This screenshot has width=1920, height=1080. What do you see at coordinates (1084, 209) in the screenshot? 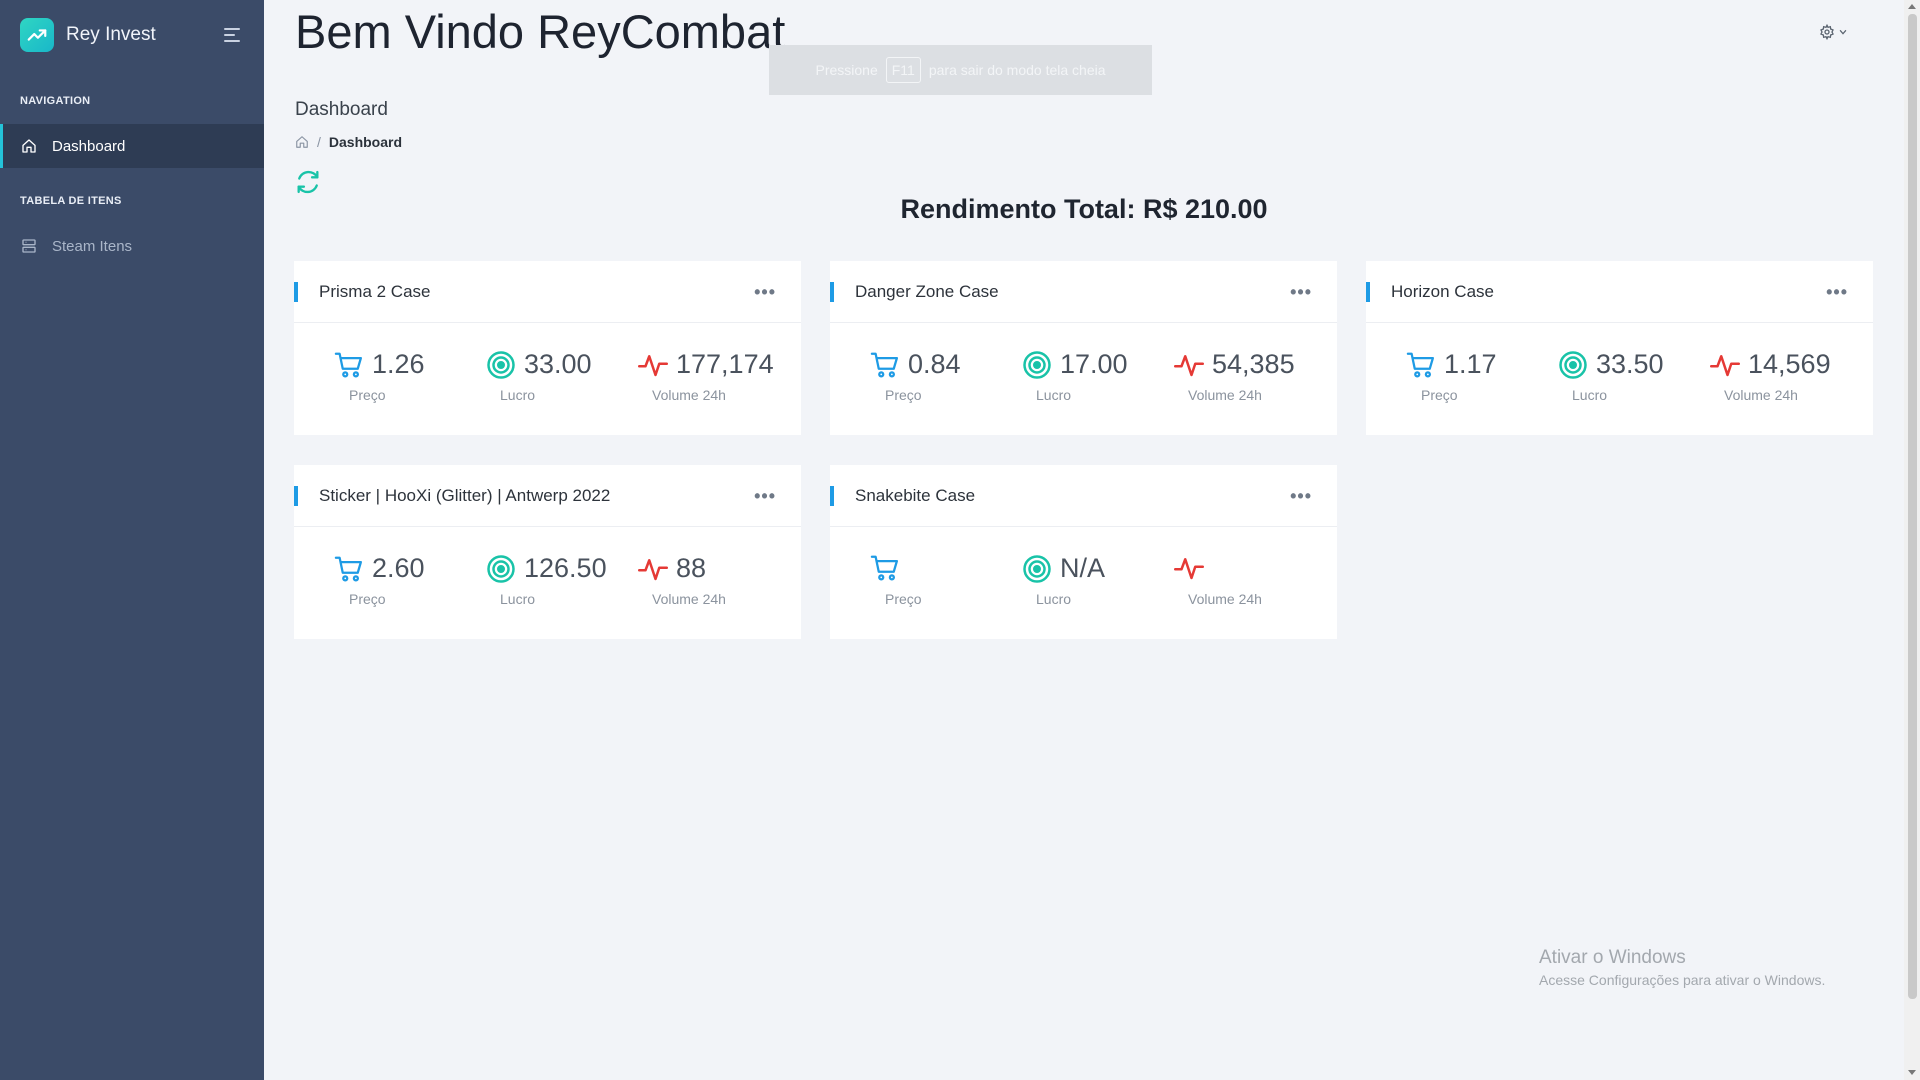
I see `total-yield: Rendimento Total: R$ 210.00` at bounding box center [1084, 209].